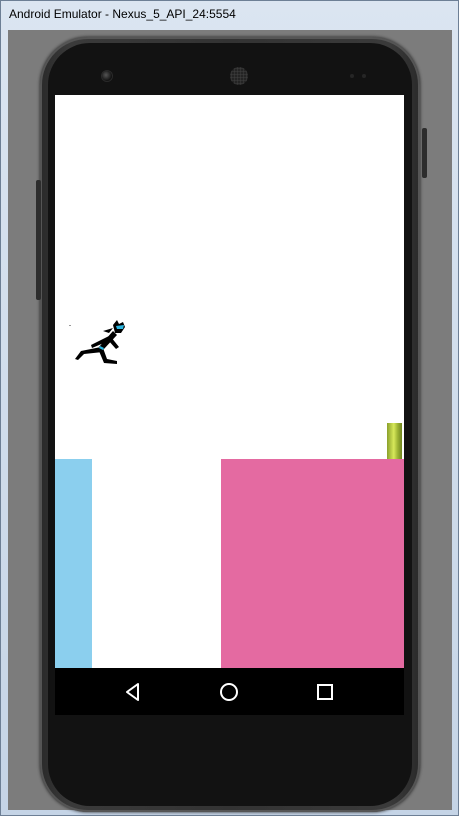 The image size is (459, 816). I want to click on android-navigation-bar, so click(229, 691).